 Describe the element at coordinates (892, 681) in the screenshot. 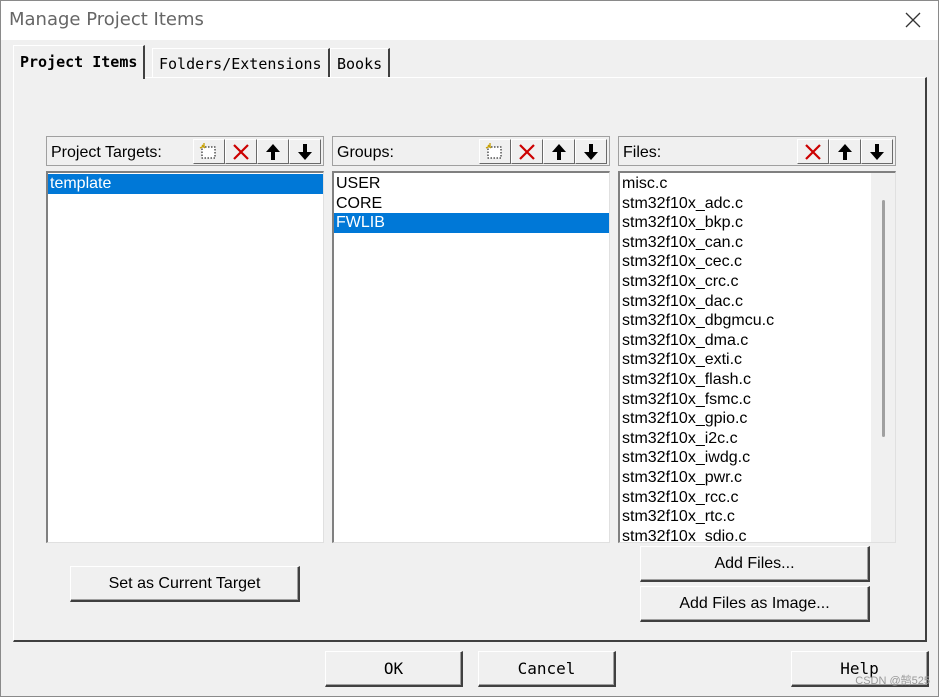

I see `watermark: CSDN @鹄525` at that location.